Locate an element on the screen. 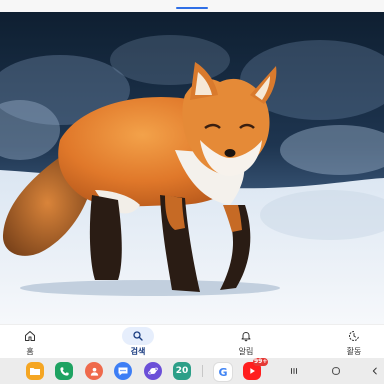 This screenshot has width=384, height=384. top-bar is located at coordinates (192, 6).